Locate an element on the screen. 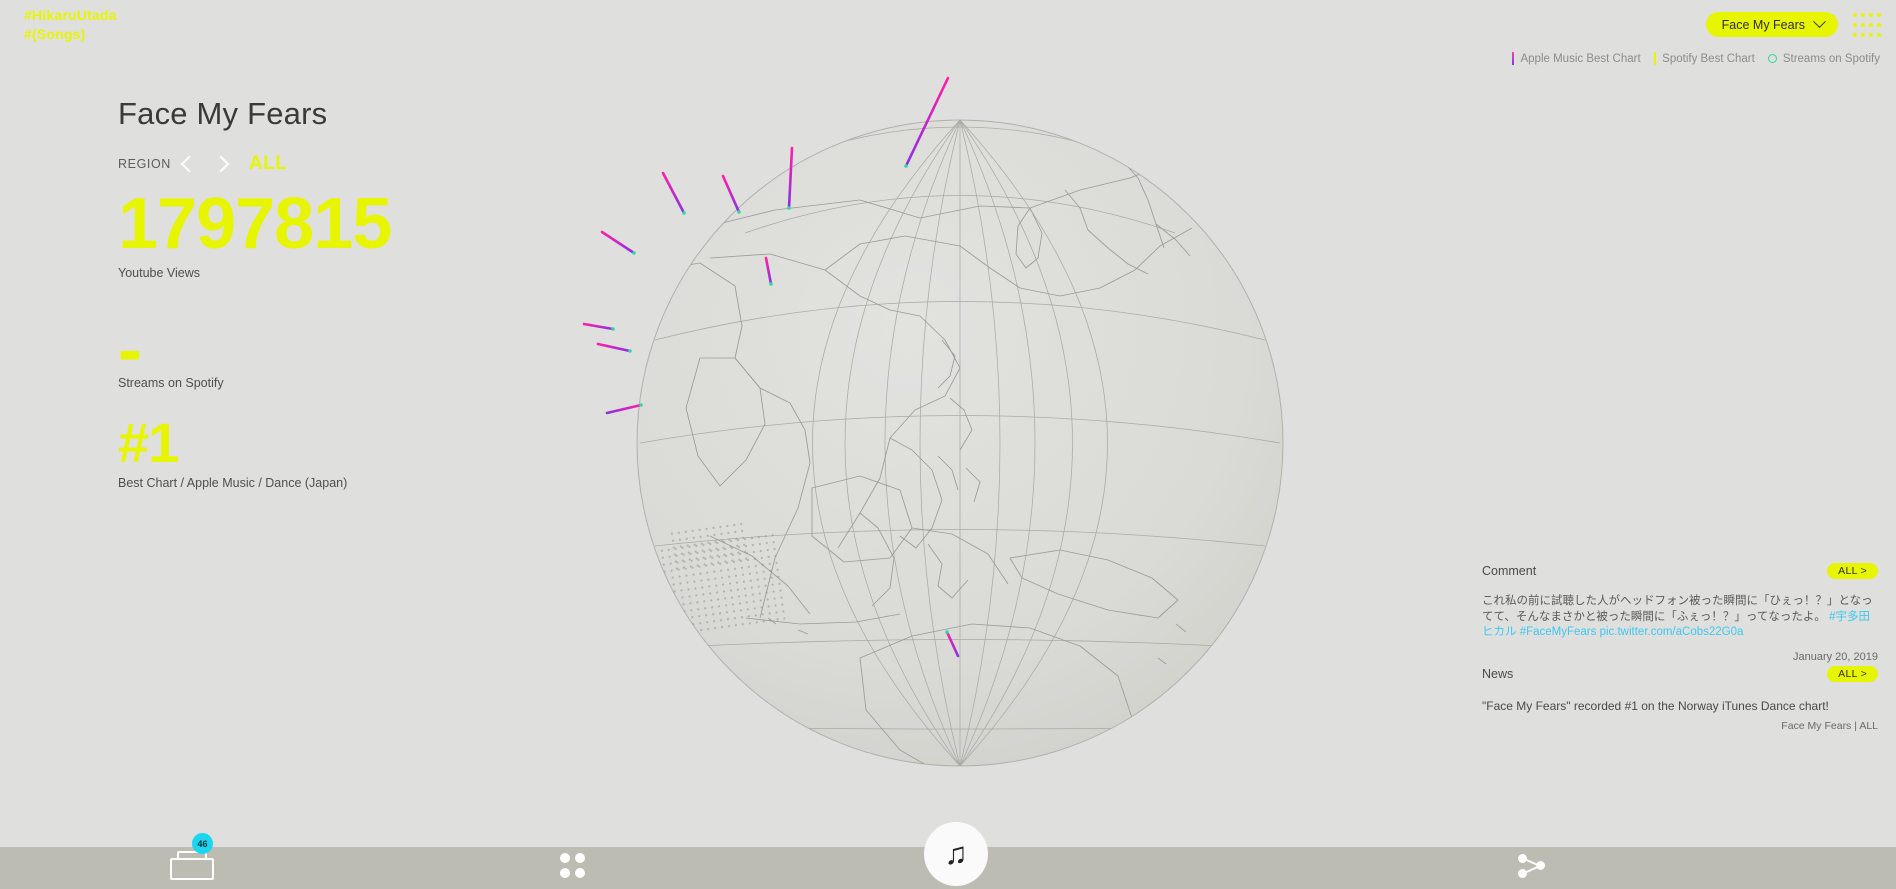 This screenshot has height=889, width=1896. legend-label: Apple Music Best Chart is located at coordinates (1580, 58).